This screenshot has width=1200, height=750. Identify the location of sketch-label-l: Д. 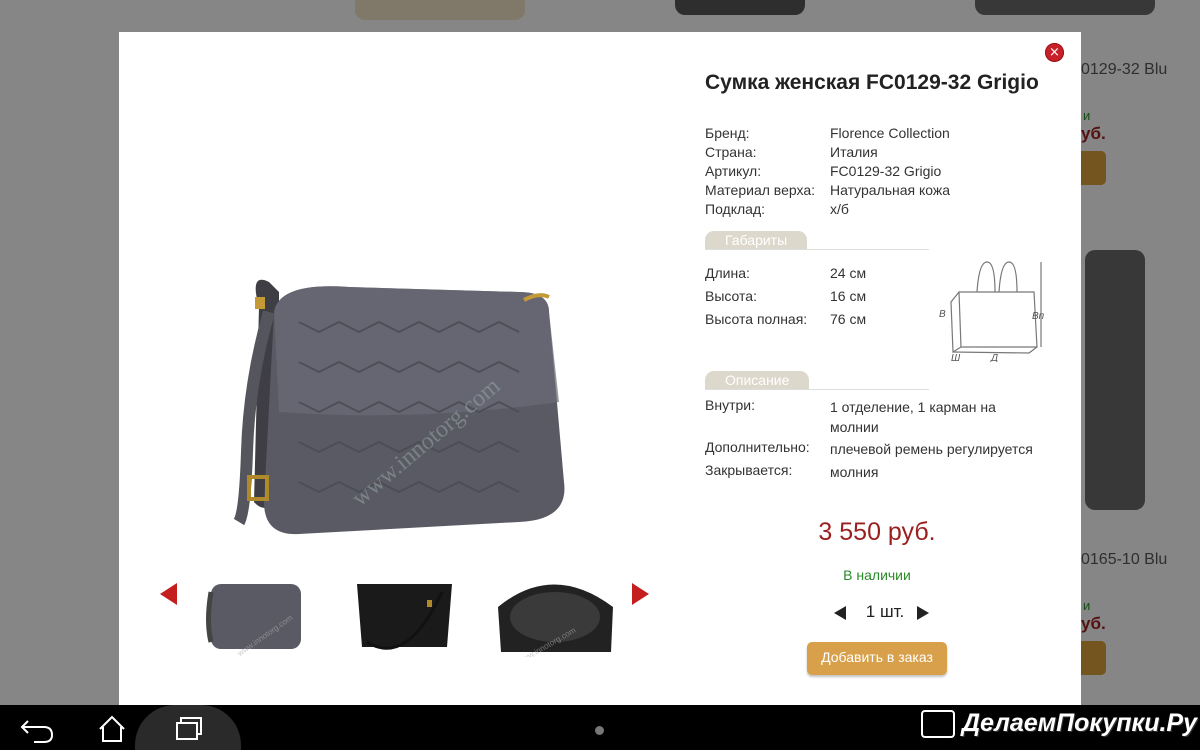
(994, 357).